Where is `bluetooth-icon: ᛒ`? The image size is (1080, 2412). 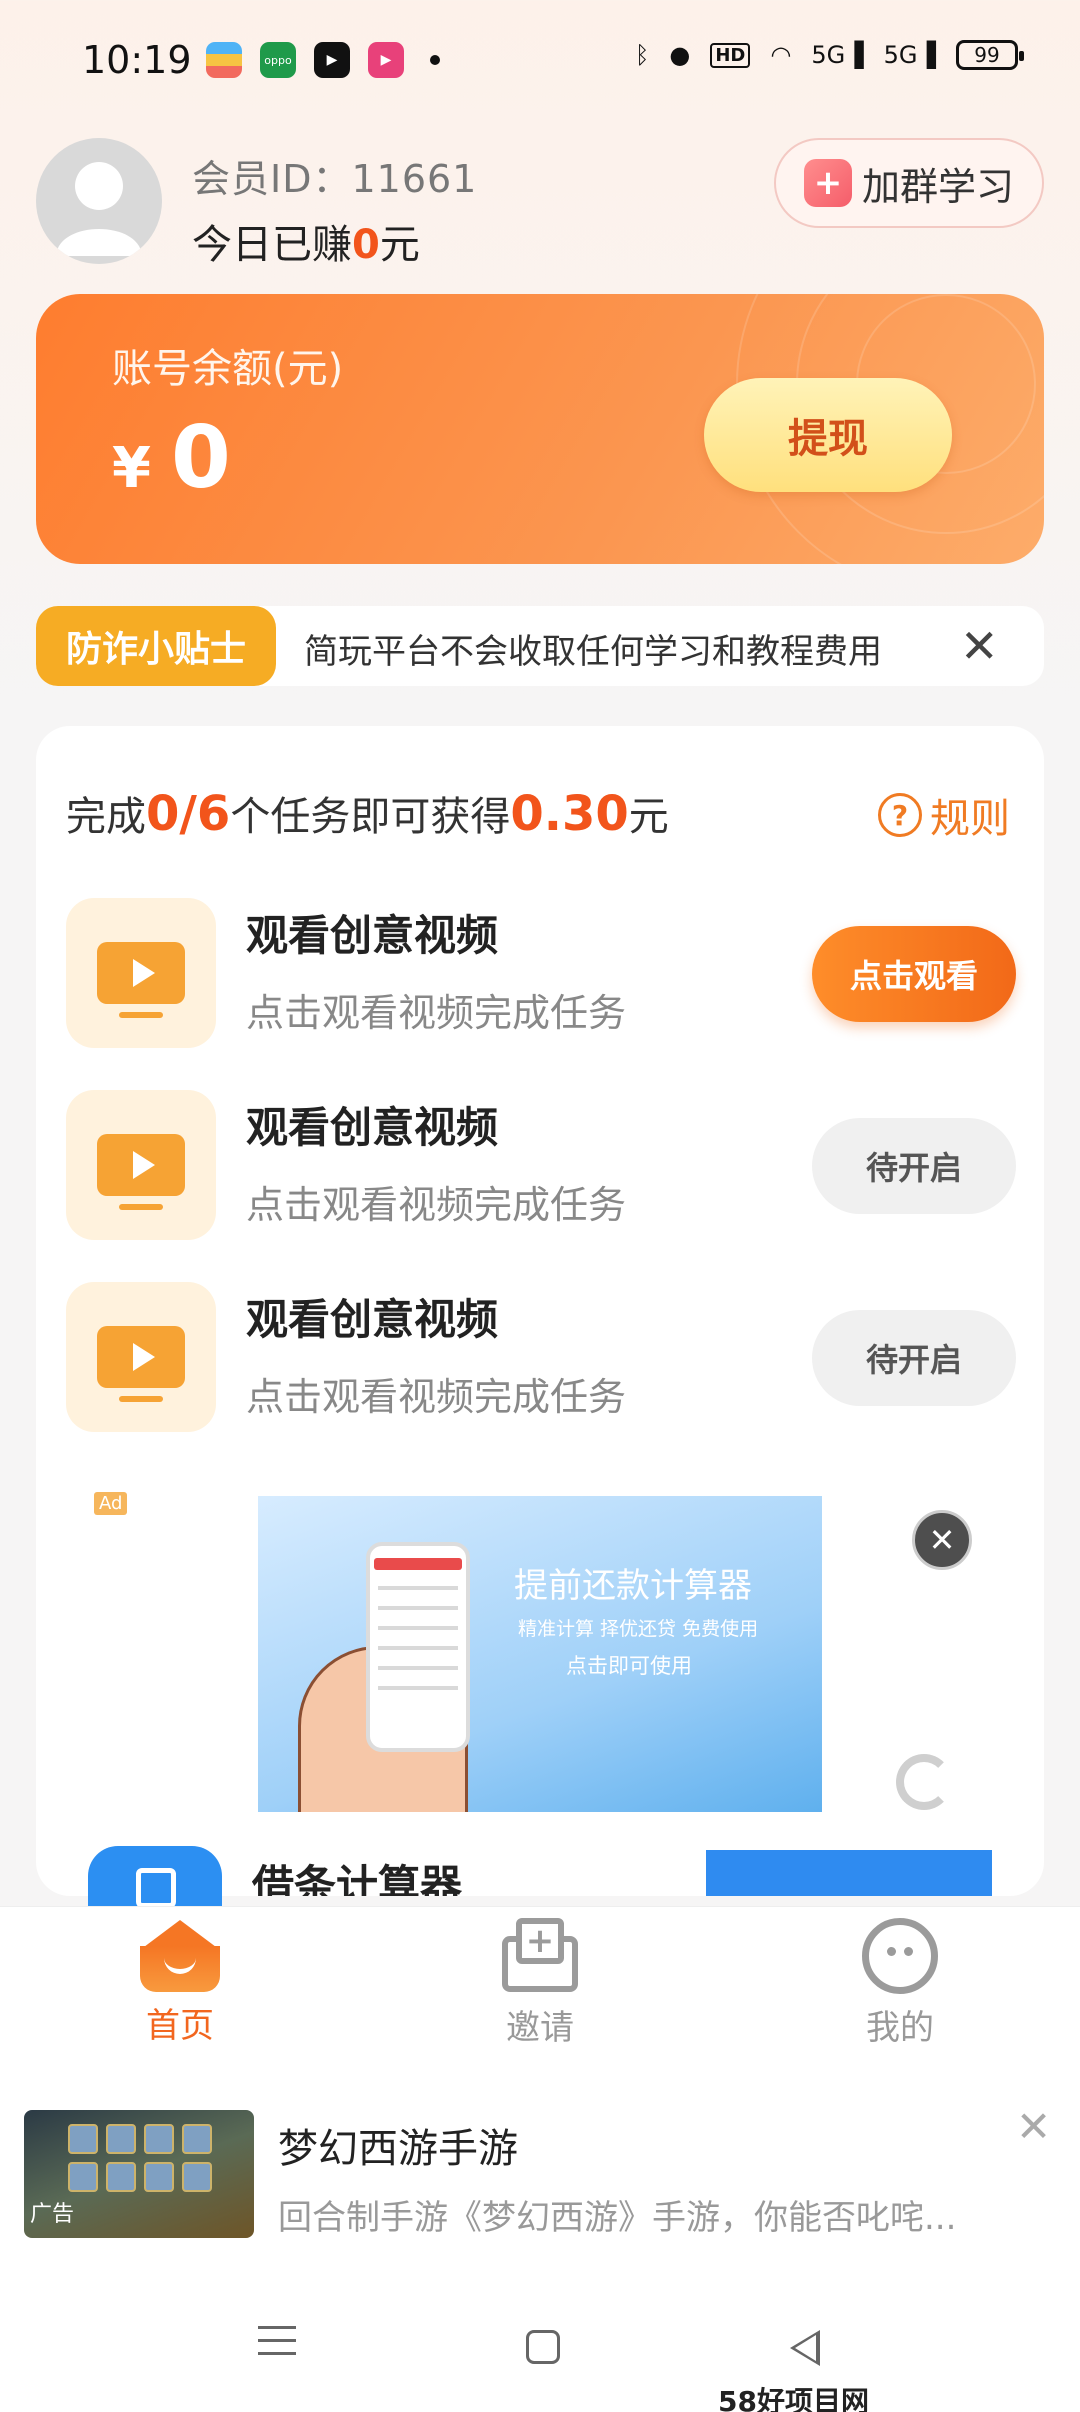
bluetooth-icon: ᛒ is located at coordinates (642, 55).